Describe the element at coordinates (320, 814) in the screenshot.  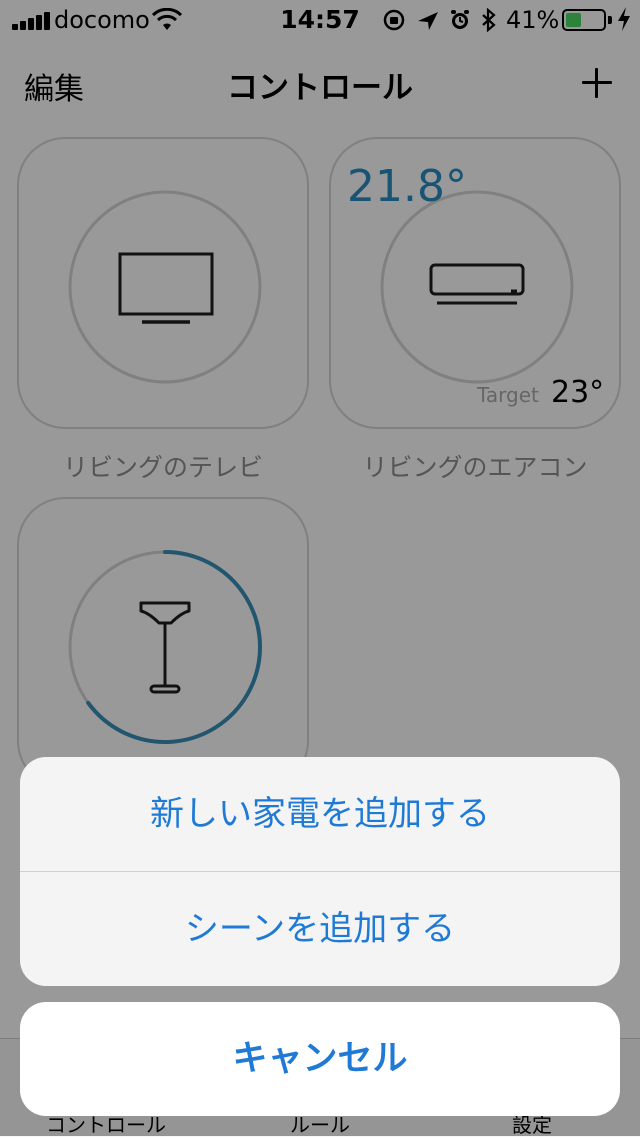
I see `add-appliance-button: 新しい家電を追加する` at that location.